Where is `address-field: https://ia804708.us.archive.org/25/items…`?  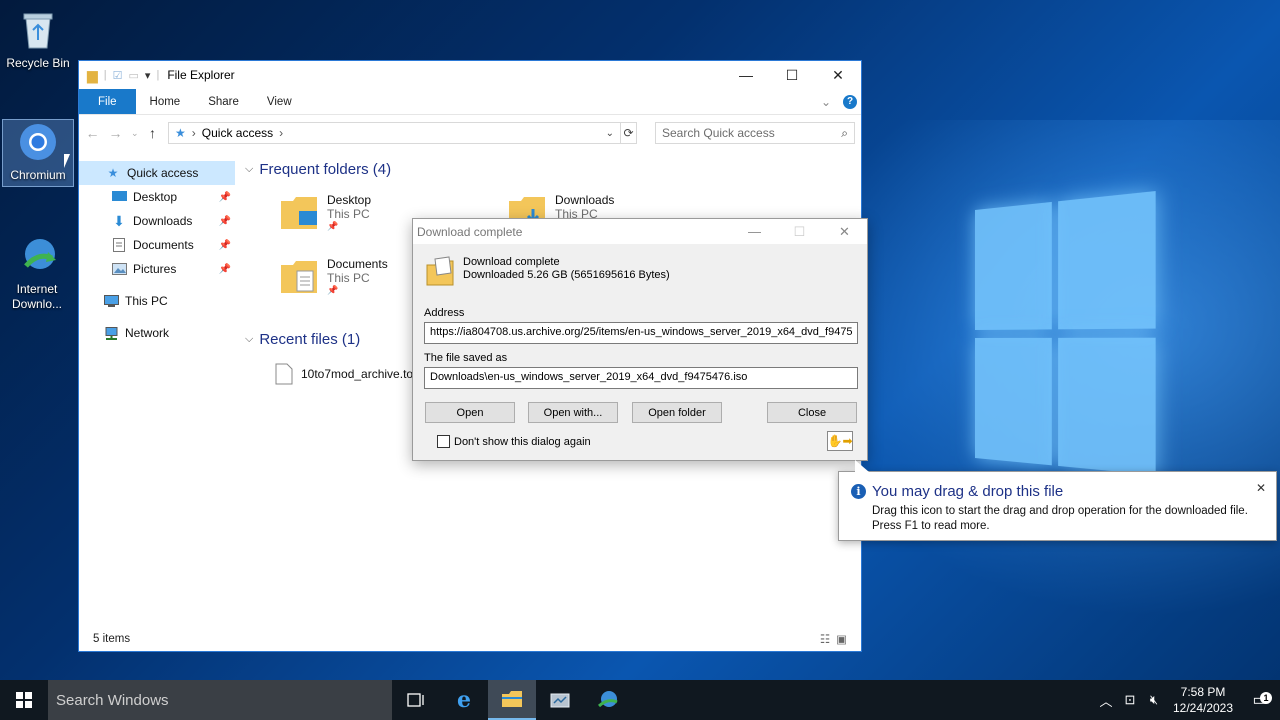 address-field: https://ia804708.us.archive.org/25/items… is located at coordinates (641, 333).